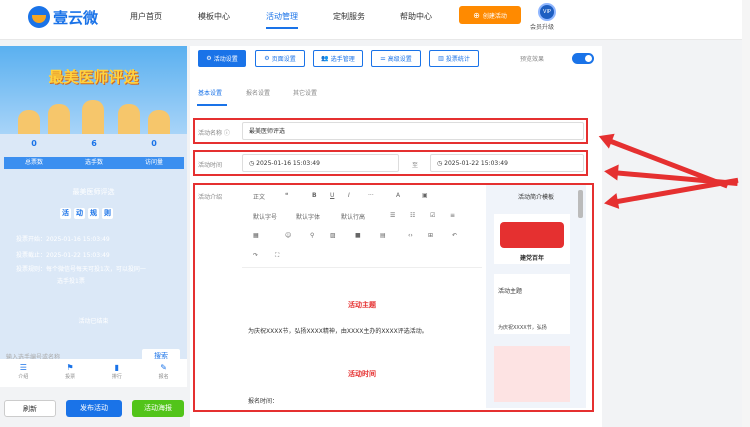  I want to click on publish-button: 发布活动, so click(94, 408).